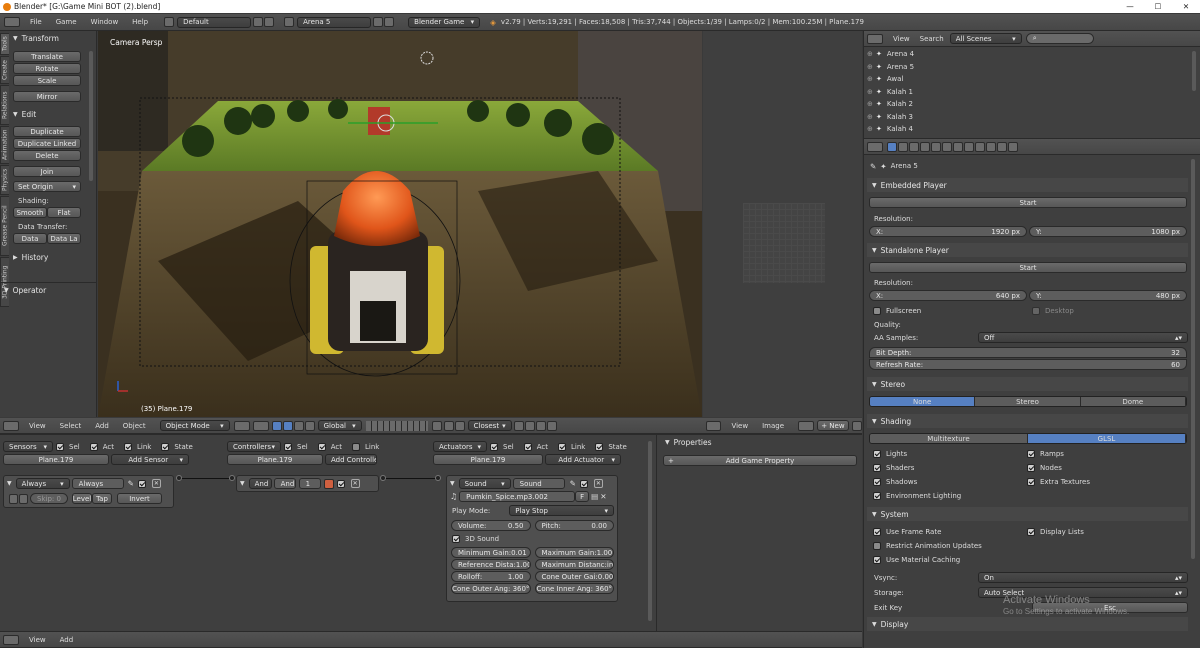 The image size is (1200, 648). What do you see at coordinates (583, 459) in the screenshot?
I see `add-actuator-select: Add Actuator ▾` at bounding box center [583, 459].